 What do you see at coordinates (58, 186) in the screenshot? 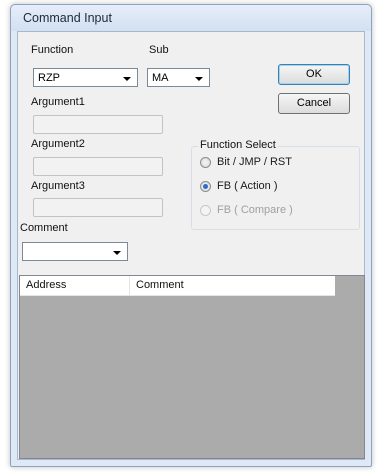
I see `argument3-label: Argument3` at bounding box center [58, 186].